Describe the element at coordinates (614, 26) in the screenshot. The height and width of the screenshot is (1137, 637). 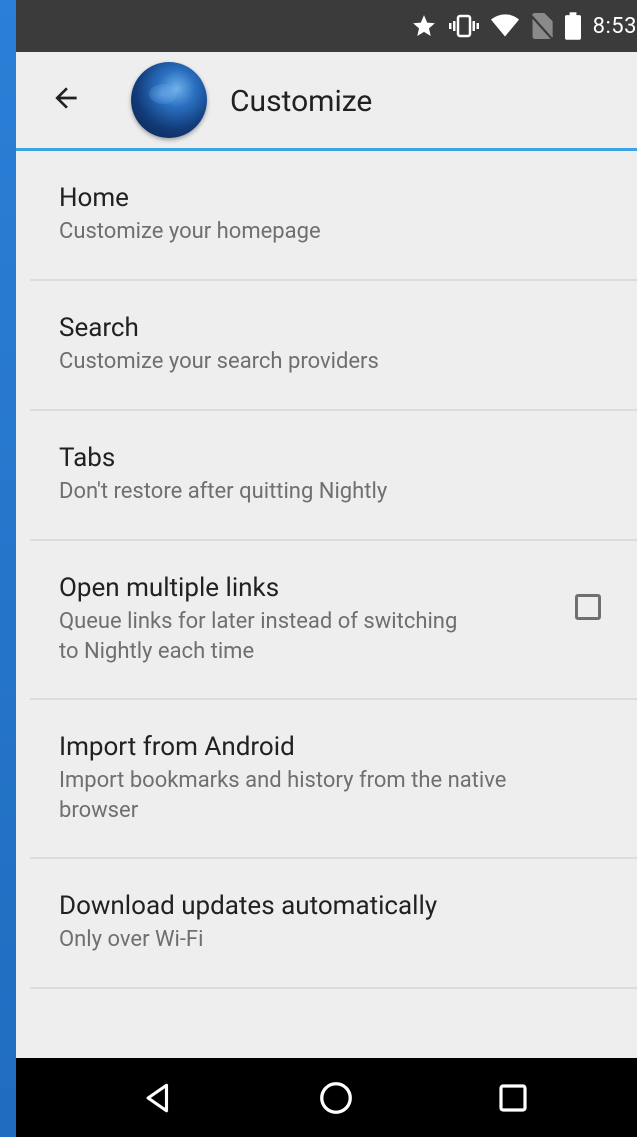
I see `status-time: 8:53` at that location.